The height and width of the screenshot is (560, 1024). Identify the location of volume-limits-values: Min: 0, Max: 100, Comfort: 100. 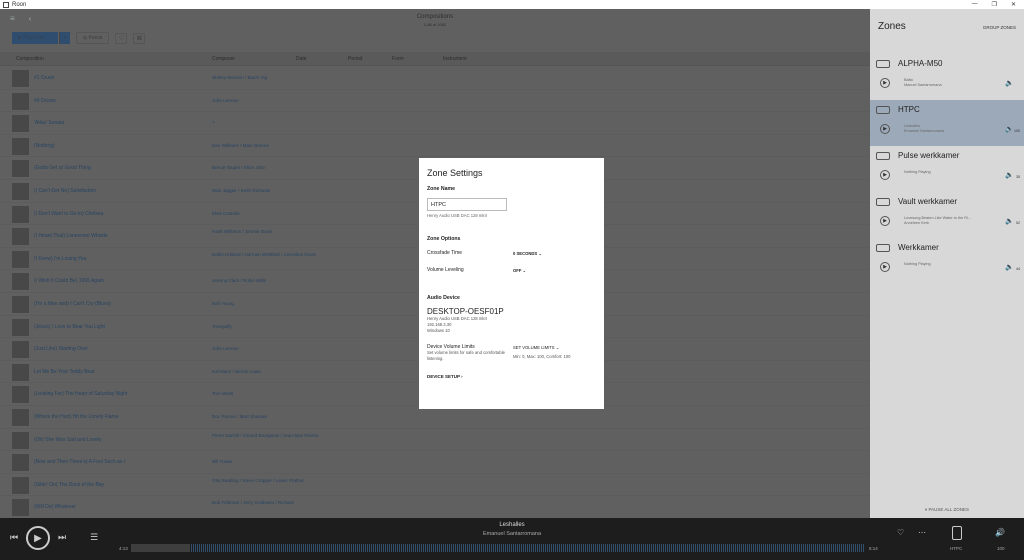
(542, 356).